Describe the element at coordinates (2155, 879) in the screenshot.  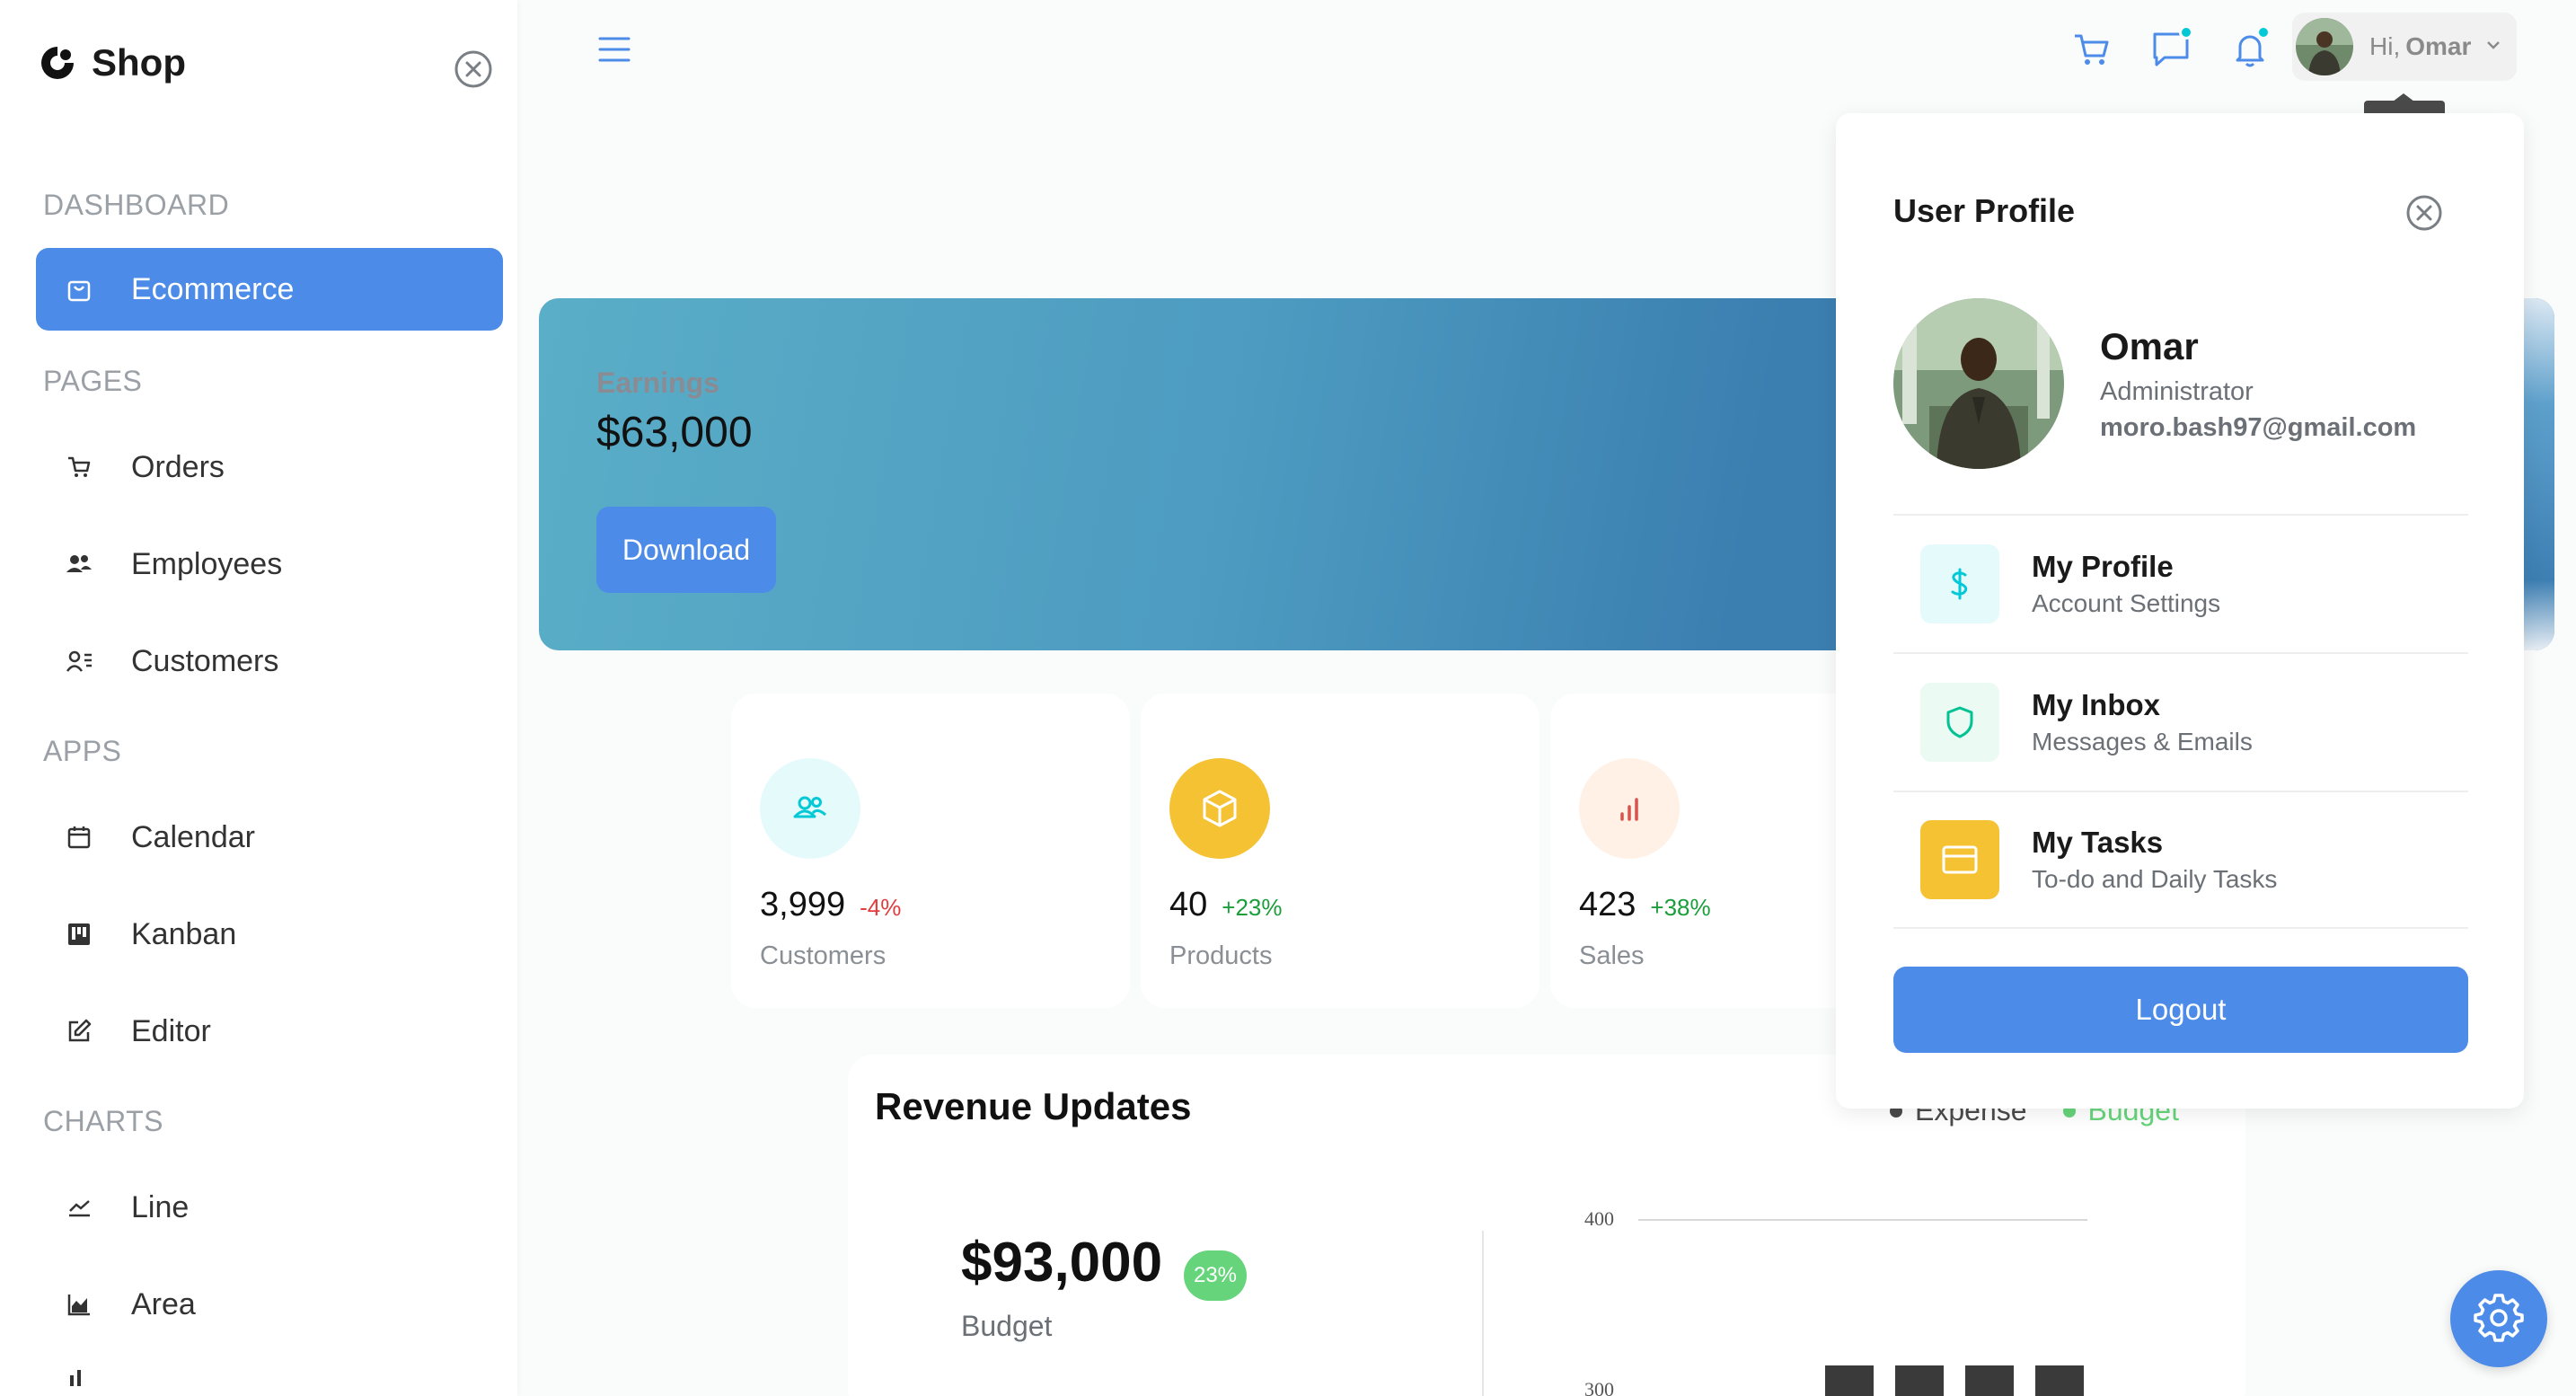
I see `menu-item-desc: To-do and Daily Tasks` at that location.